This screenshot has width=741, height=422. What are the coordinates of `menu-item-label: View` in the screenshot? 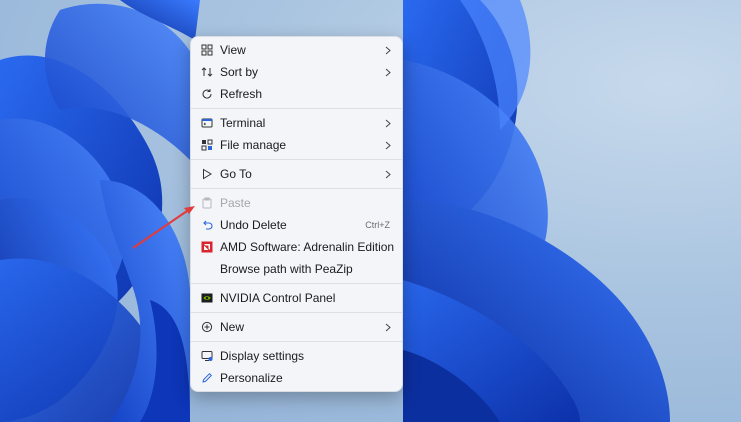 It's located at (233, 50).